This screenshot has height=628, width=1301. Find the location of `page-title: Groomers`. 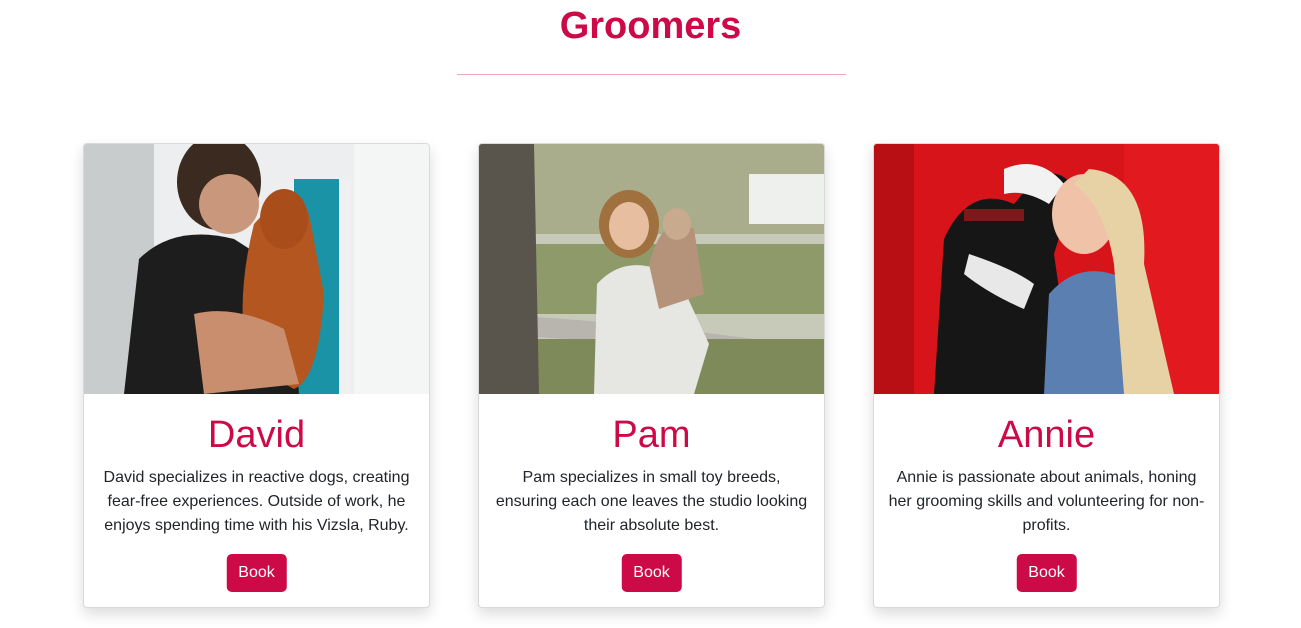

page-title: Groomers is located at coordinates (650, 26).